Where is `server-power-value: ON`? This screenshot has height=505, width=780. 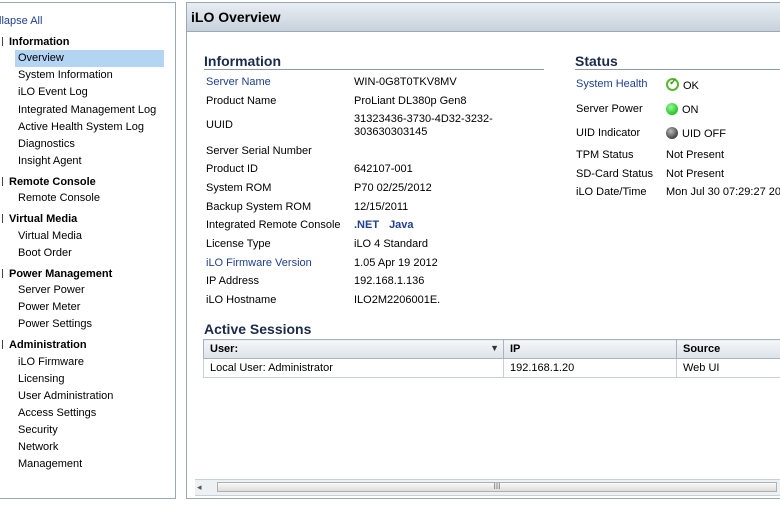 server-power-value: ON is located at coordinates (682, 109).